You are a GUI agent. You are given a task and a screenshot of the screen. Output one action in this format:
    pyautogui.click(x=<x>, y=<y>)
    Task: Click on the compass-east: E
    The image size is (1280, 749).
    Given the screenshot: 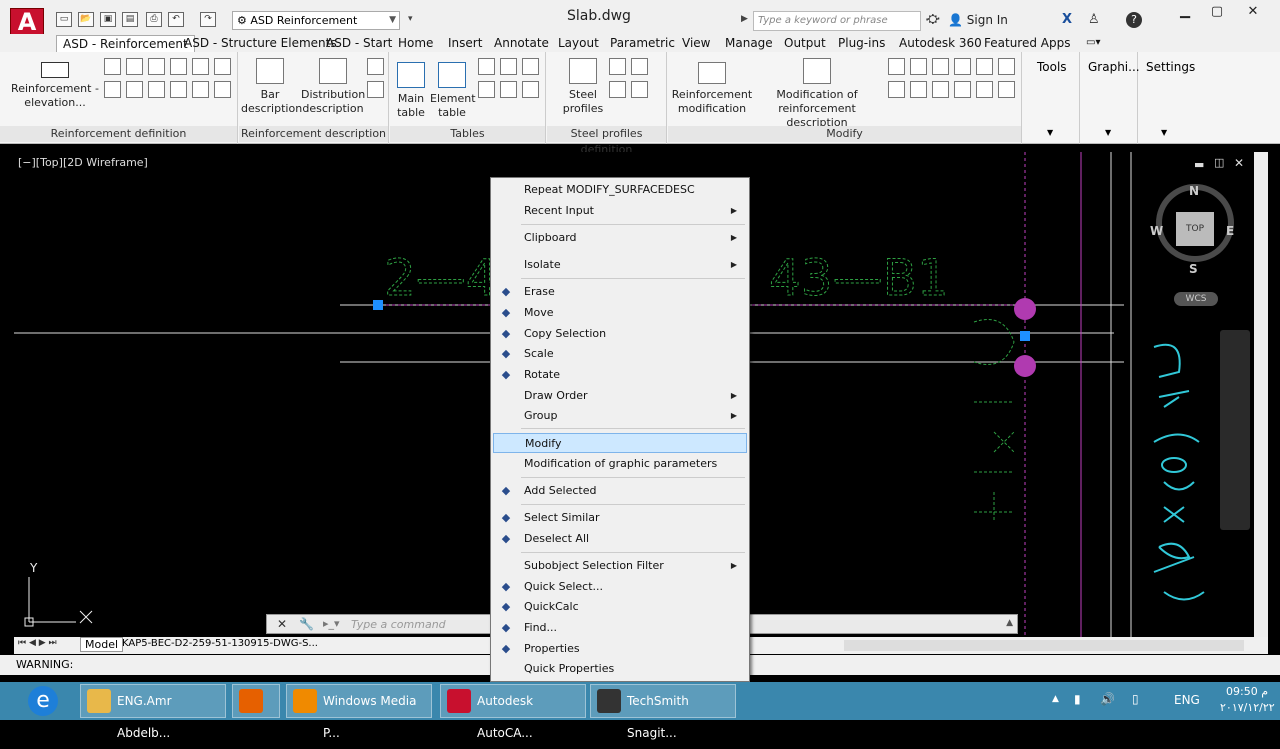 What is the action you would take?
    pyautogui.click(x=1230, y=231)
    